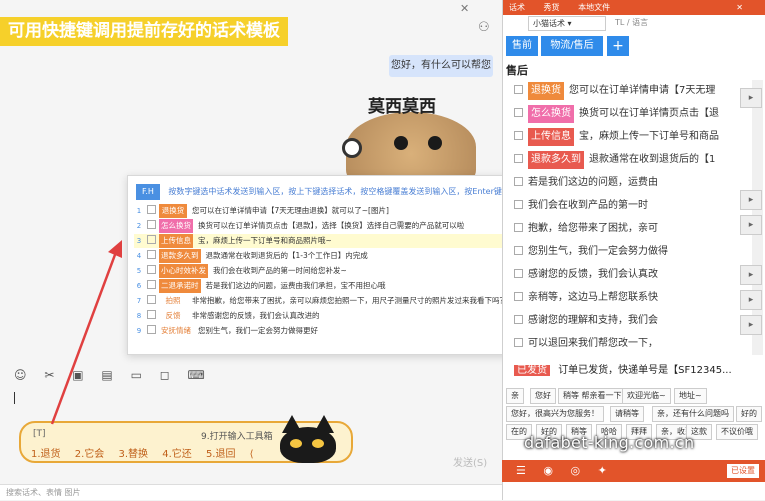  I want to click on quick-phrase-chip: 您好，很高兴为您服务！, so click(555, 414).